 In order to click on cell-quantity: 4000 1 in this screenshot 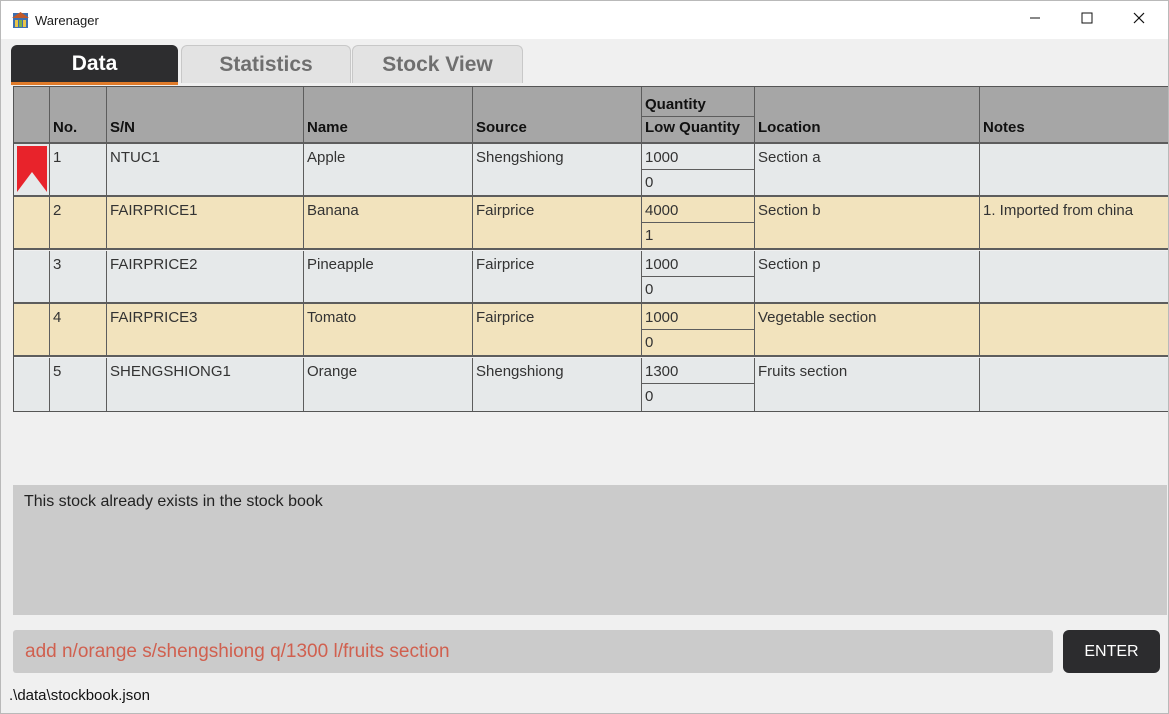, I will do `click(698, 223)`.